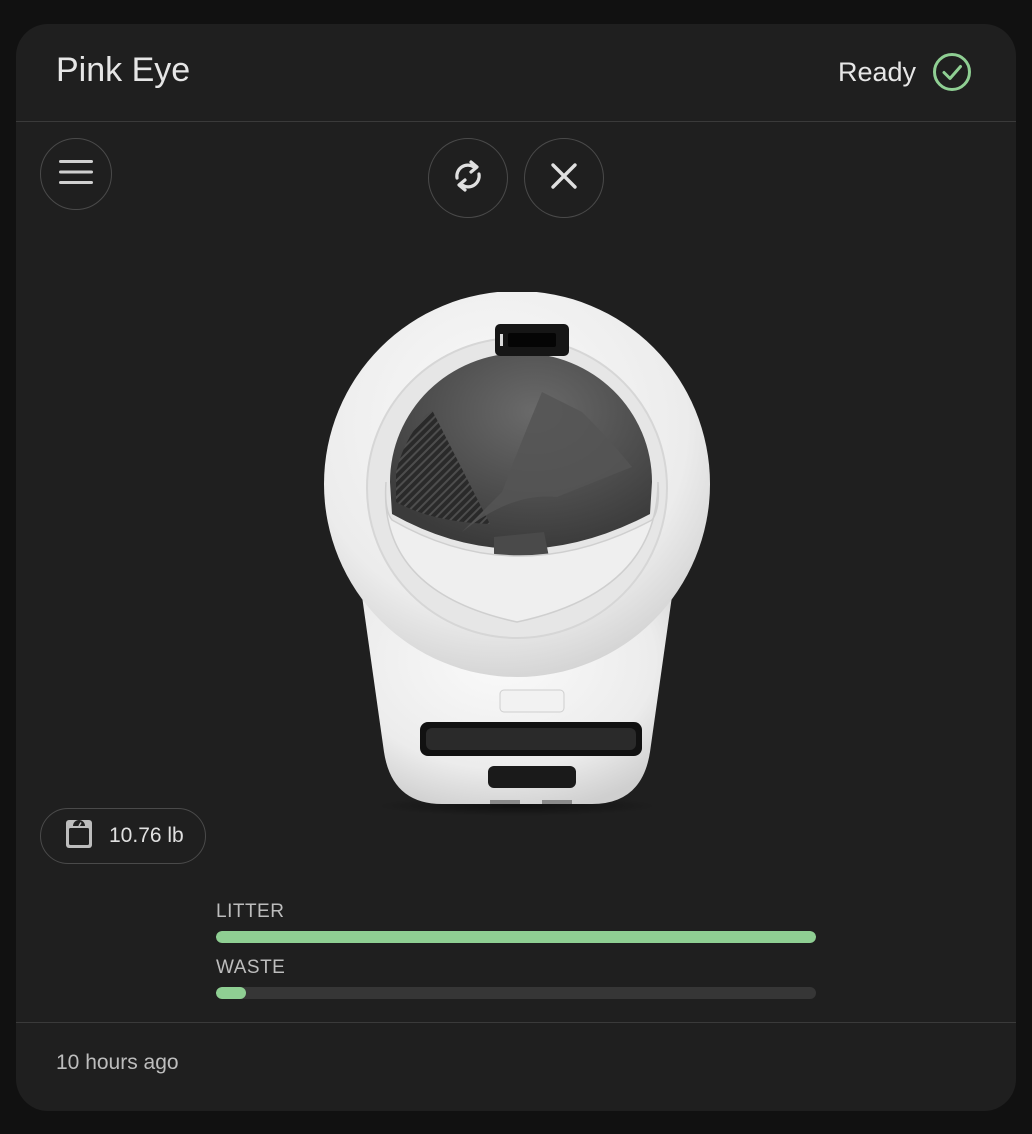 This screenshot has width=1032, height=1134. What do you see at coordinates (117, 1062) in the screenshot?
I see `last-updated-text: 10 hours ago` at bounding box center [117, 1062].